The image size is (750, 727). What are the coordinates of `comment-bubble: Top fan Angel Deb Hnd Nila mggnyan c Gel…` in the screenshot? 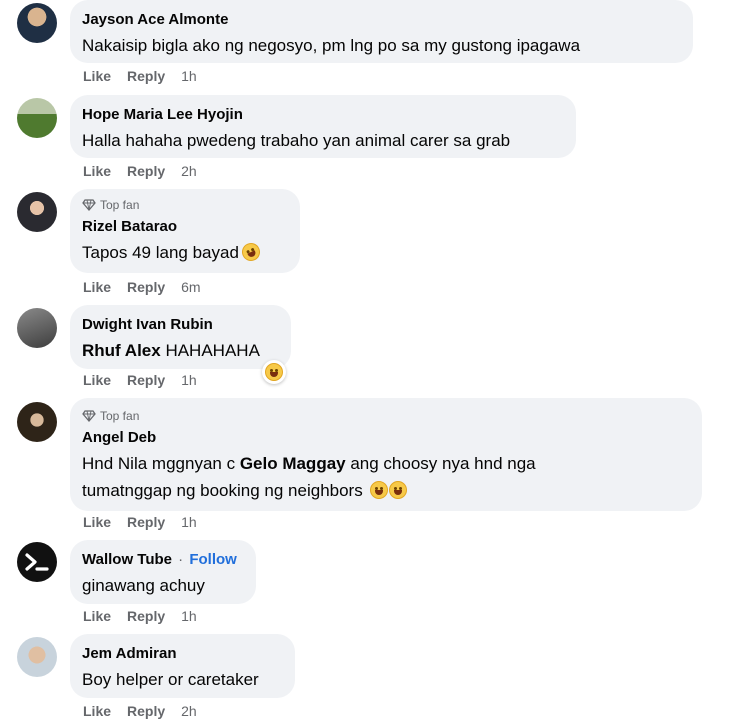 It's located at (386, 454).